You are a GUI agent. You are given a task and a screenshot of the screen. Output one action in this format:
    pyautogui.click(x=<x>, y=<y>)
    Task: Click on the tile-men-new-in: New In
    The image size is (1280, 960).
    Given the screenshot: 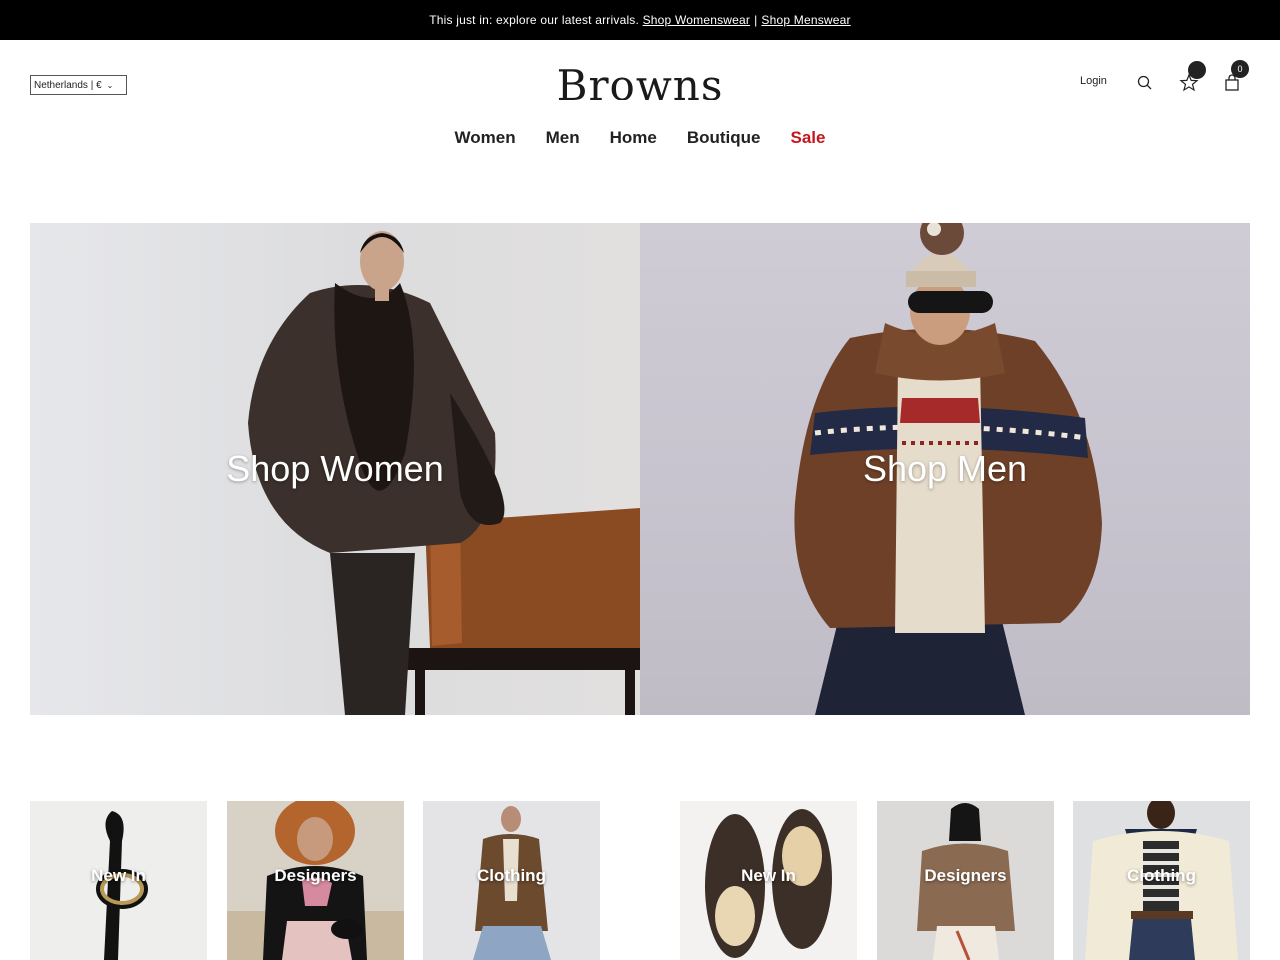 What is the action you would take?
    pyautogui.click(x=768, y=880)
    